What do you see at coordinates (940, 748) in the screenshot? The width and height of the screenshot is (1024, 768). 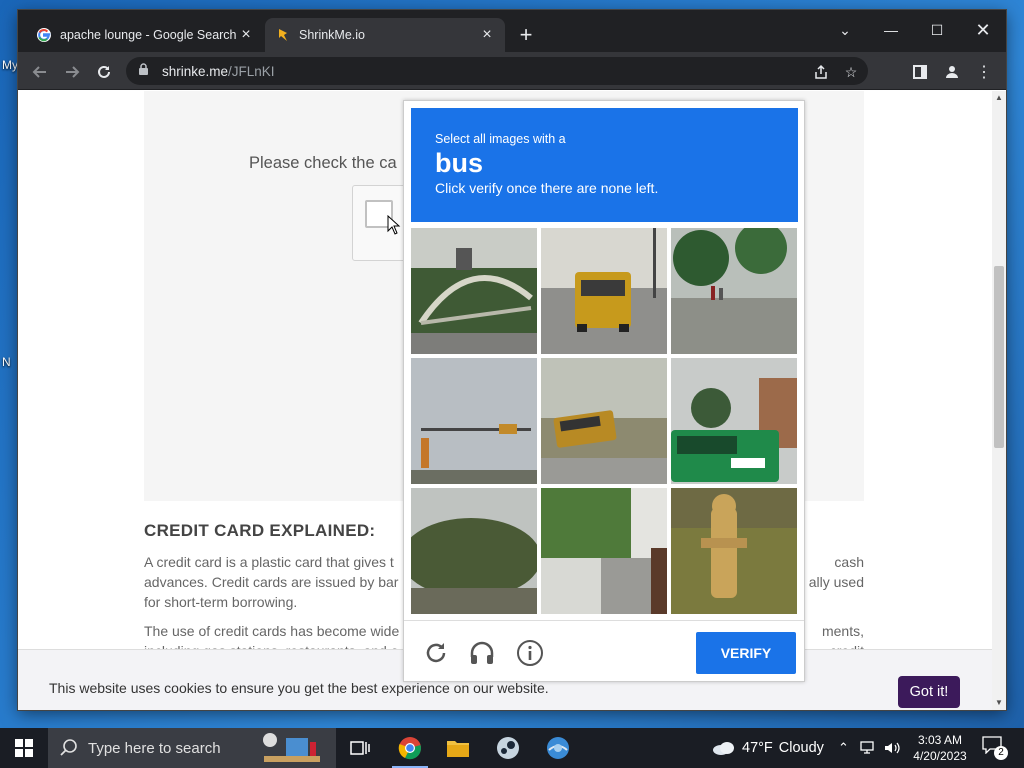 I see `system-clock: 3:03 AM 4/20/2023` at bounding box center [940, 748].